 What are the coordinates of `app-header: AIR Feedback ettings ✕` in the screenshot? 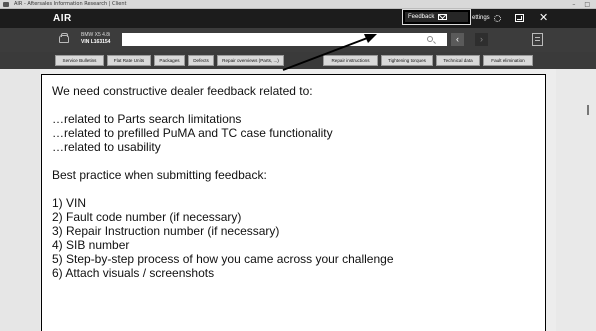 It's located at (298, 18).